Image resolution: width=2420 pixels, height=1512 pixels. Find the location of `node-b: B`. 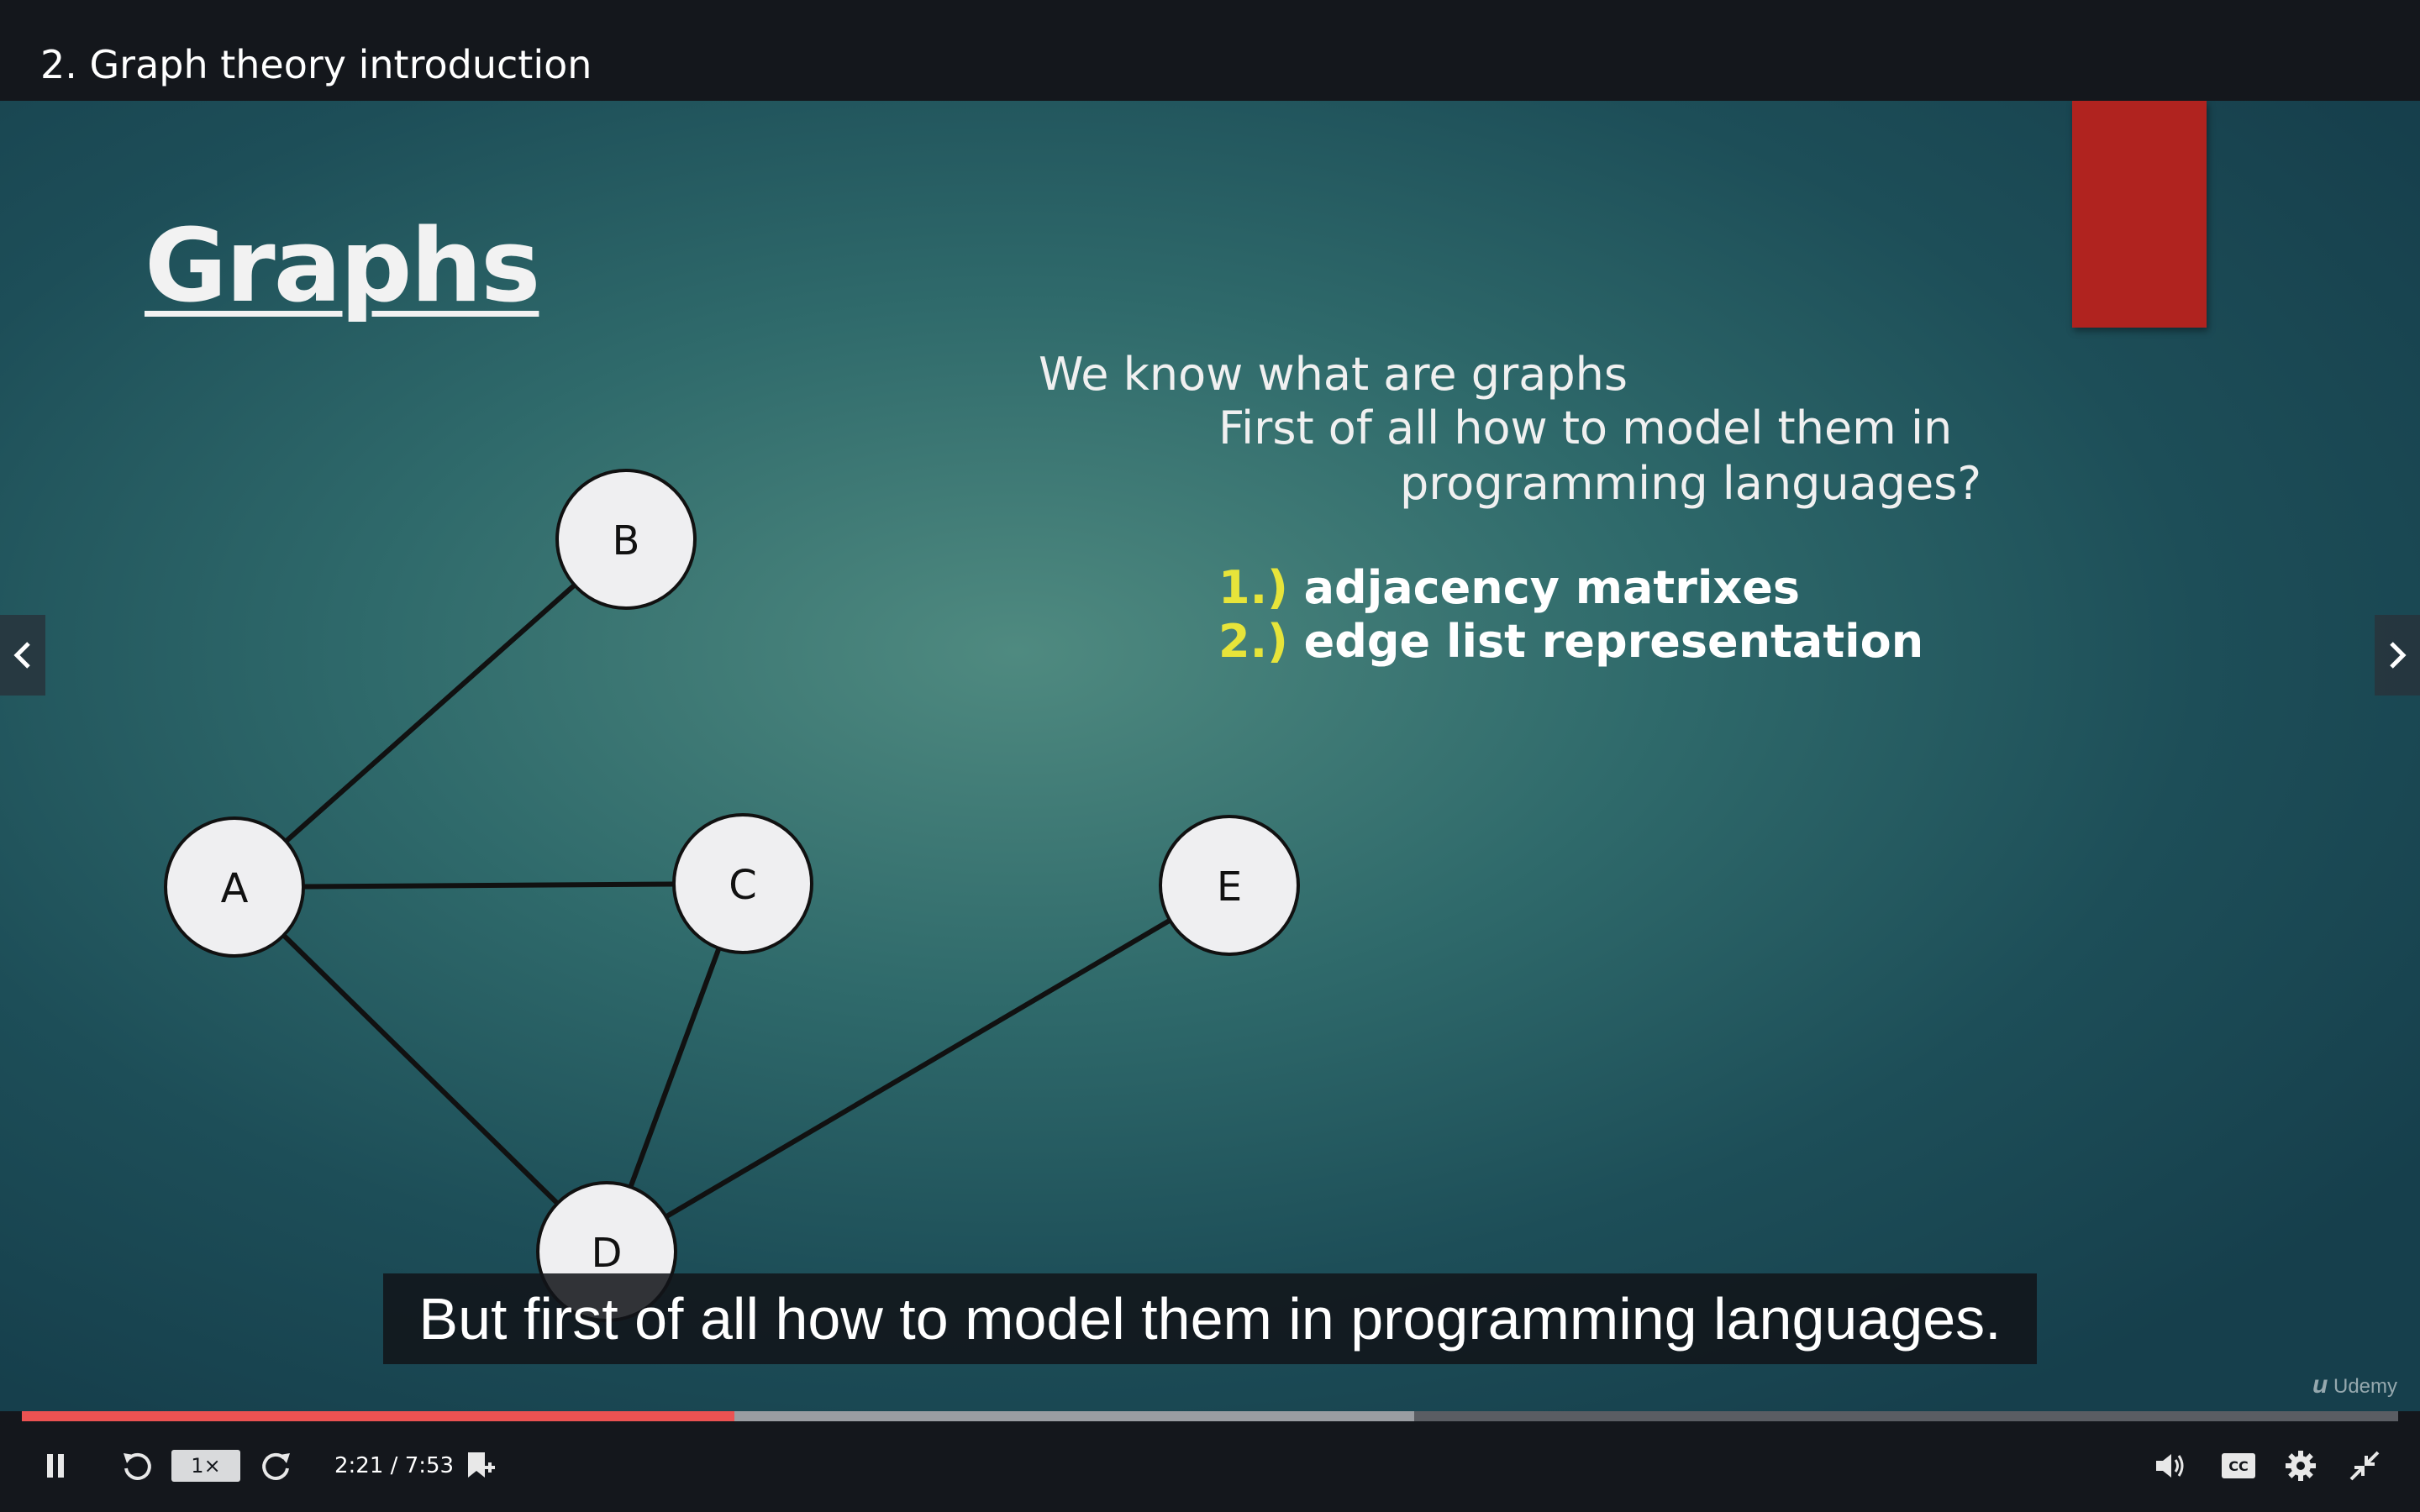

node-b: B is located at coordinates (626, 539).